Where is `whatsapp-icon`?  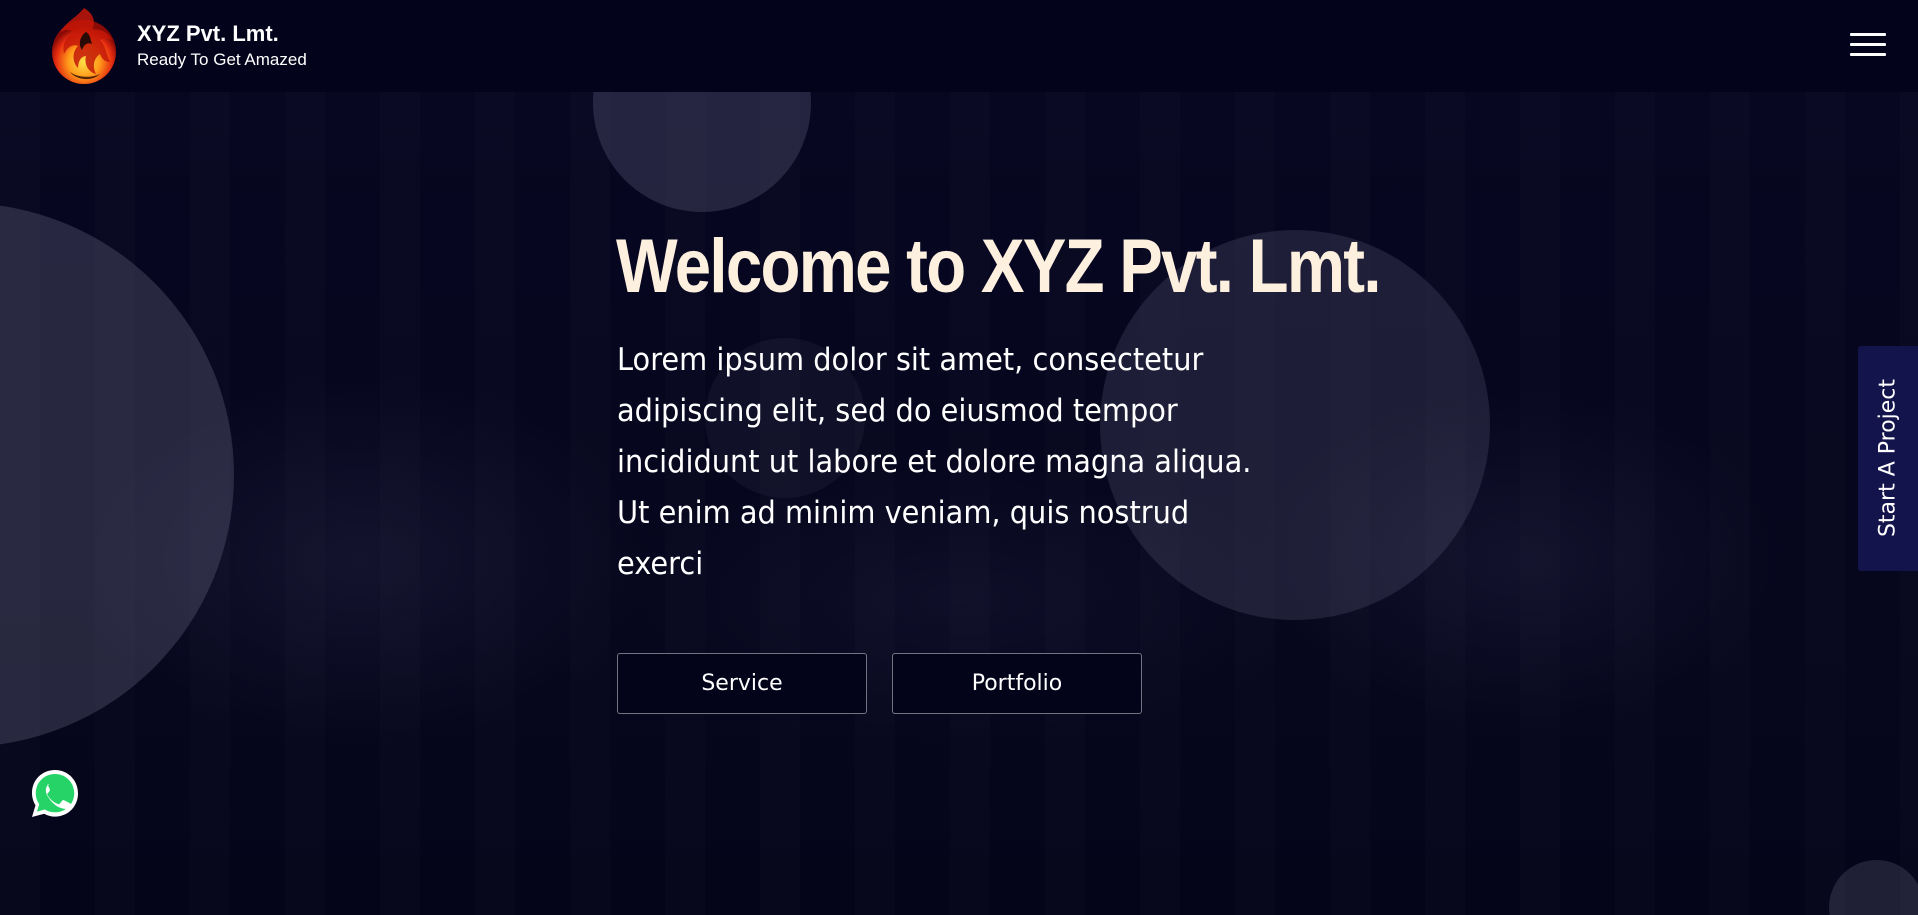 whatsapp-icon is located at coordinates (55, 794).